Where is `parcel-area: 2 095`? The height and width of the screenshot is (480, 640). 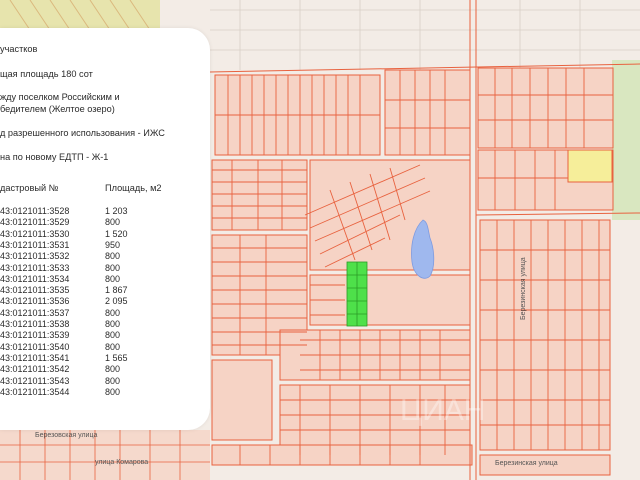
parcel-area: 2 095 is located at coordinates (116, 301).